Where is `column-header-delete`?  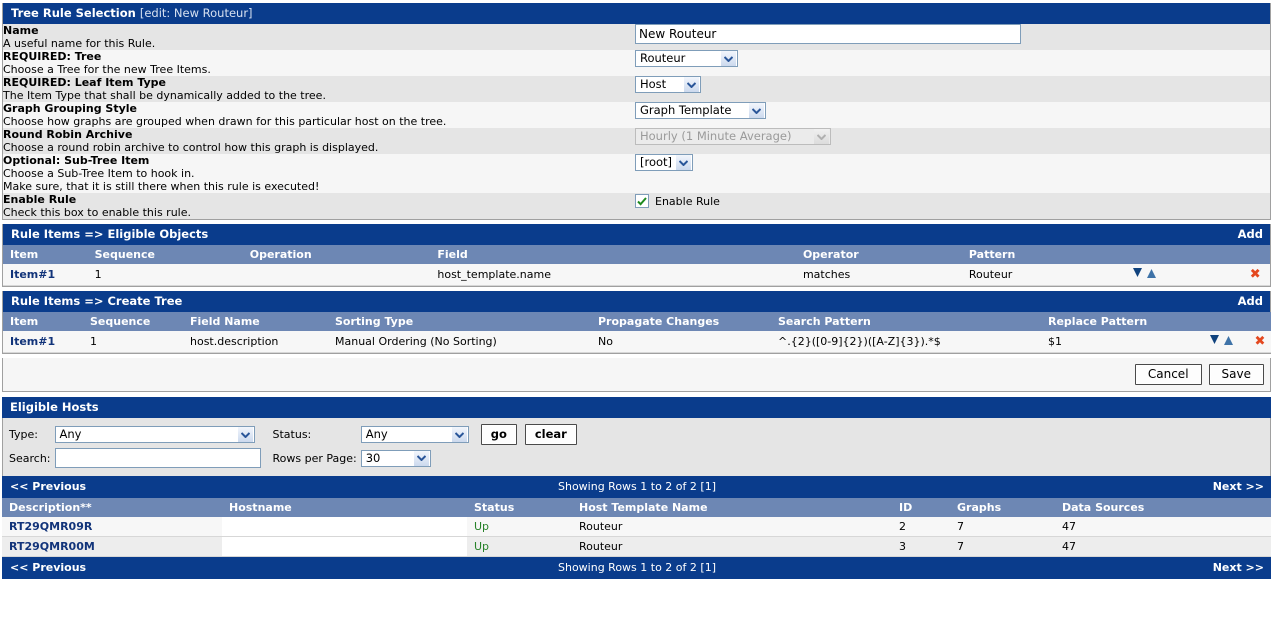 column-header-delete is located at coordinates (1253, 254).